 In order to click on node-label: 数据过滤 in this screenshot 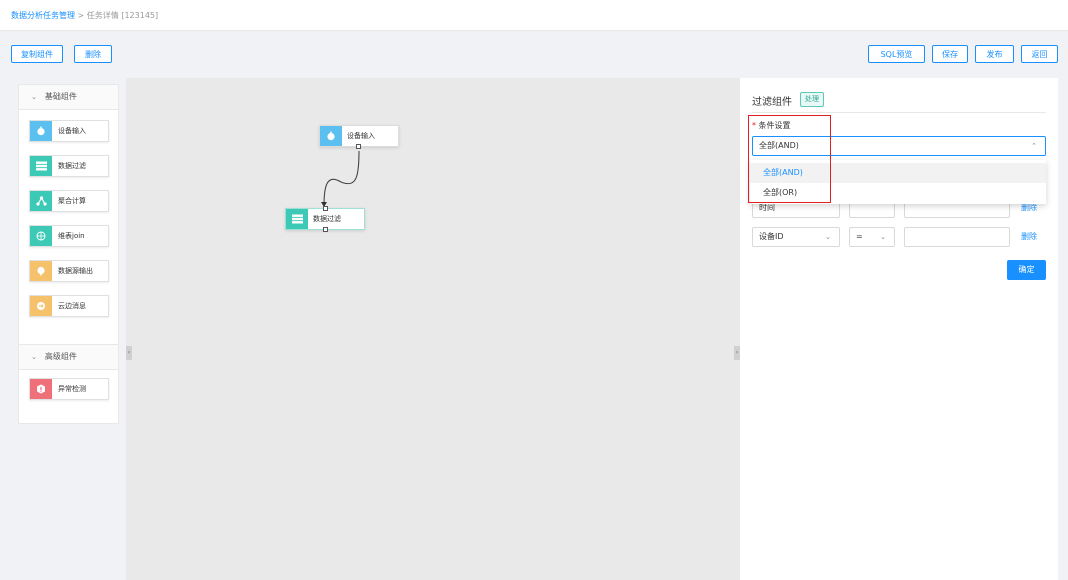, I will do `click(327, 219)`.